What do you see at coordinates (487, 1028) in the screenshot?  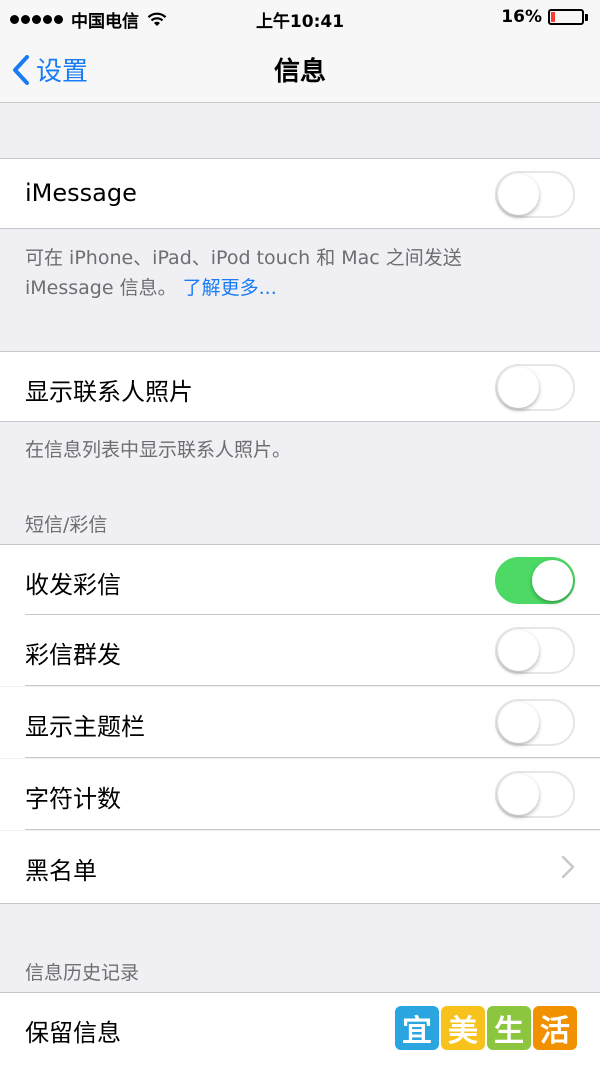 I see `watermark-logo: 宜 美 生 活` at bounding box center [487, 1028].